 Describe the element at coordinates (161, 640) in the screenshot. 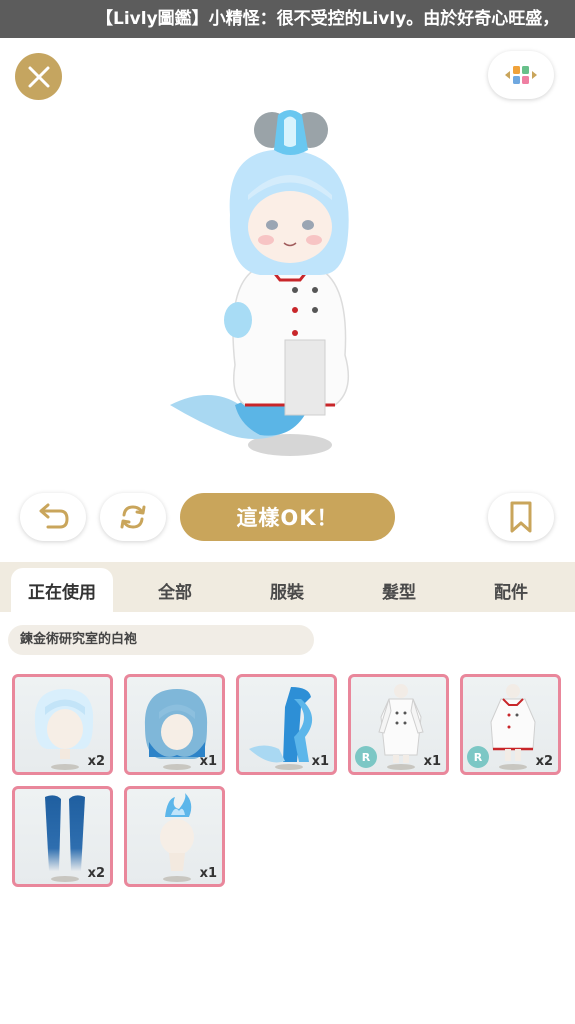

I see `outfit-set-filter: 鍊金術研究室的白袍` at that location.